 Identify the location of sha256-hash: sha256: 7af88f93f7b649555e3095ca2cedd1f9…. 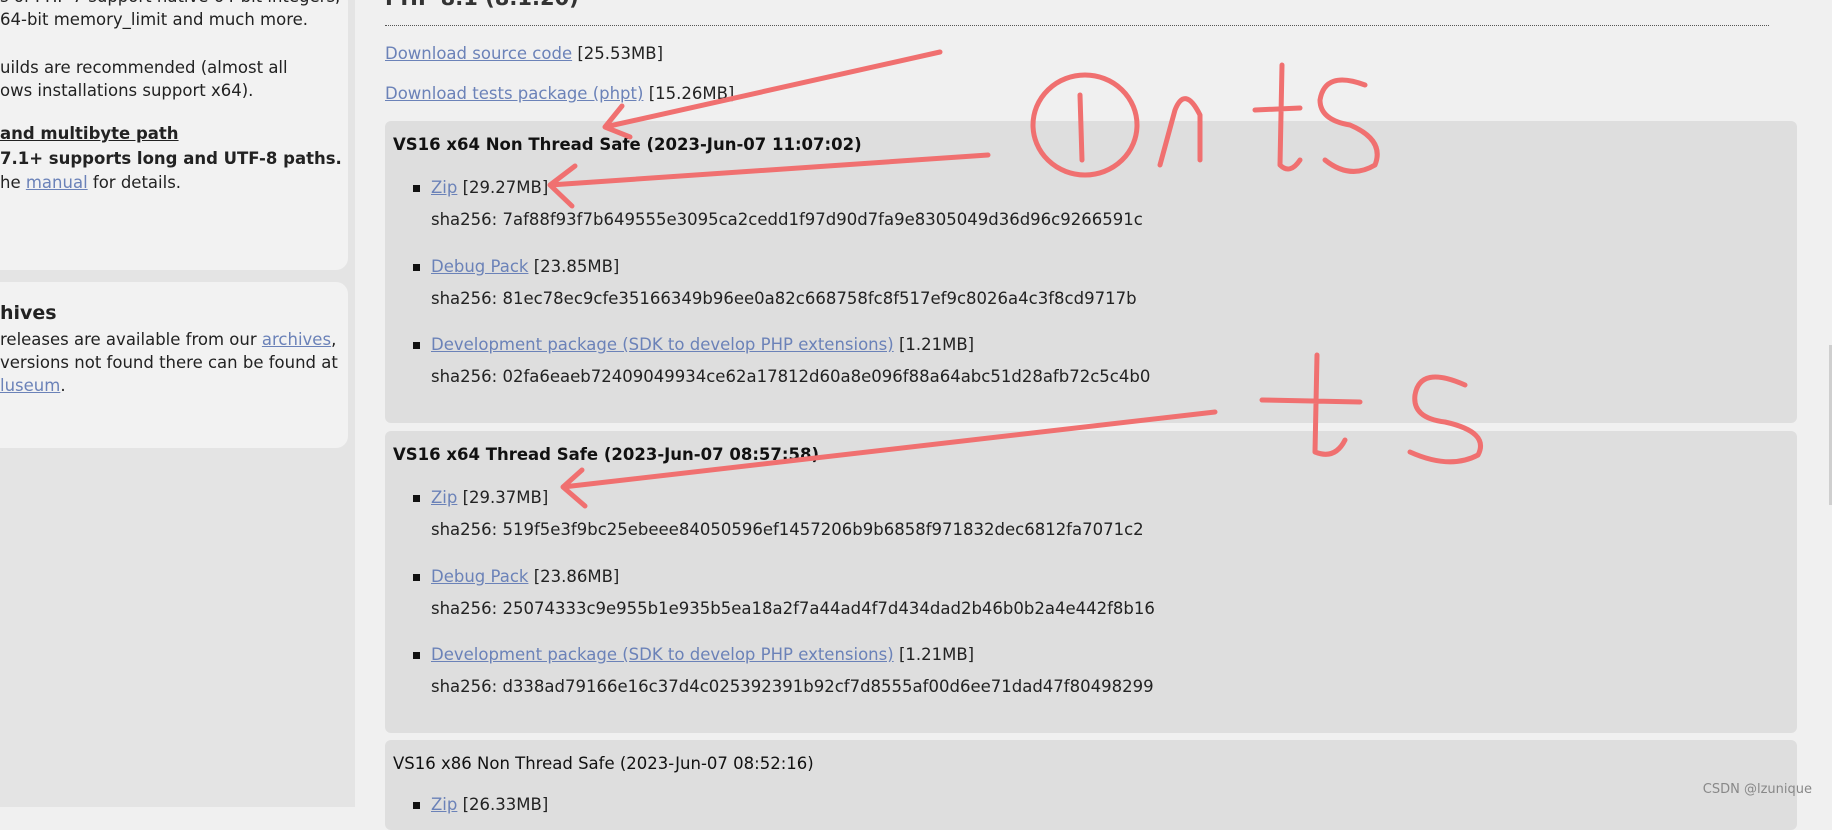
(787, 219).